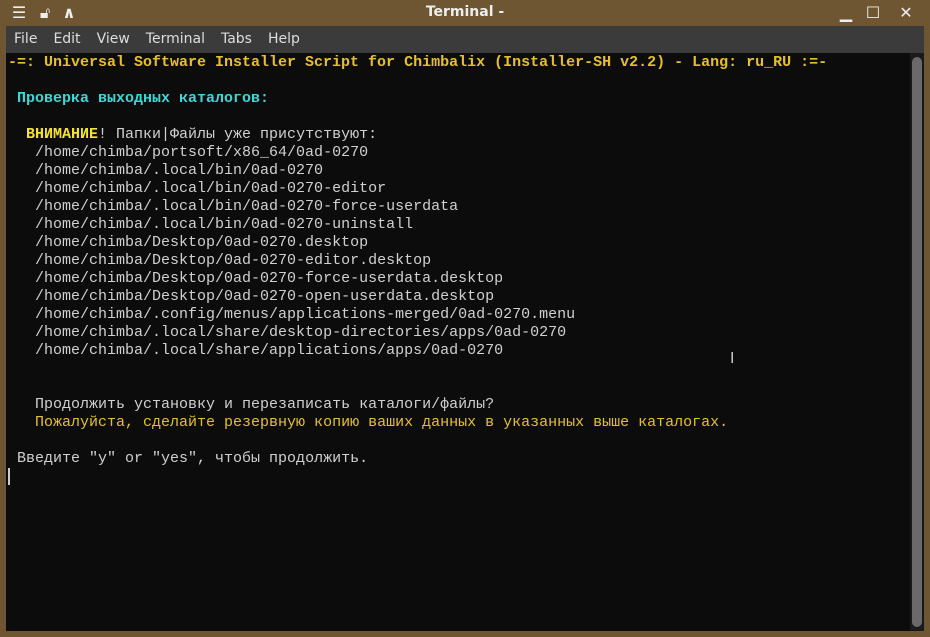 The image size is (930, 637). I want to click on window-title: Terminal -, so click(465, 12).